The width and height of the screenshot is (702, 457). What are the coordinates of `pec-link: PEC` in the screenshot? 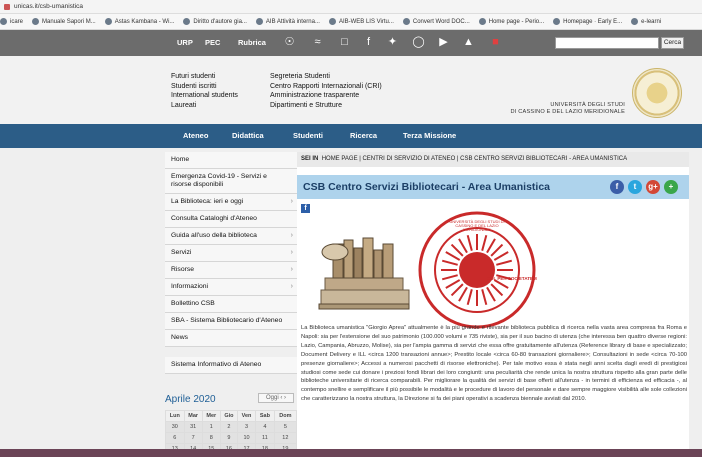 It's located at (212, 42).